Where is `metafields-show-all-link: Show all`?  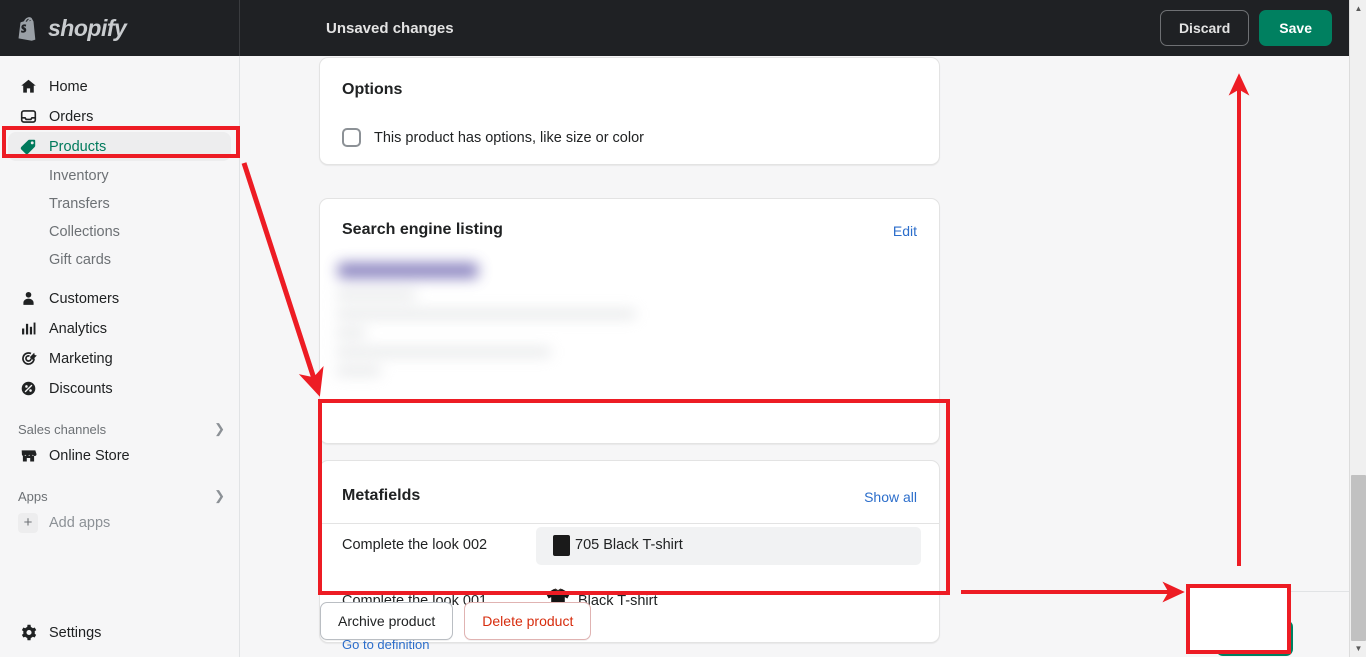 metafields-show-all-link: Show all is located at coordinates (890, 497).